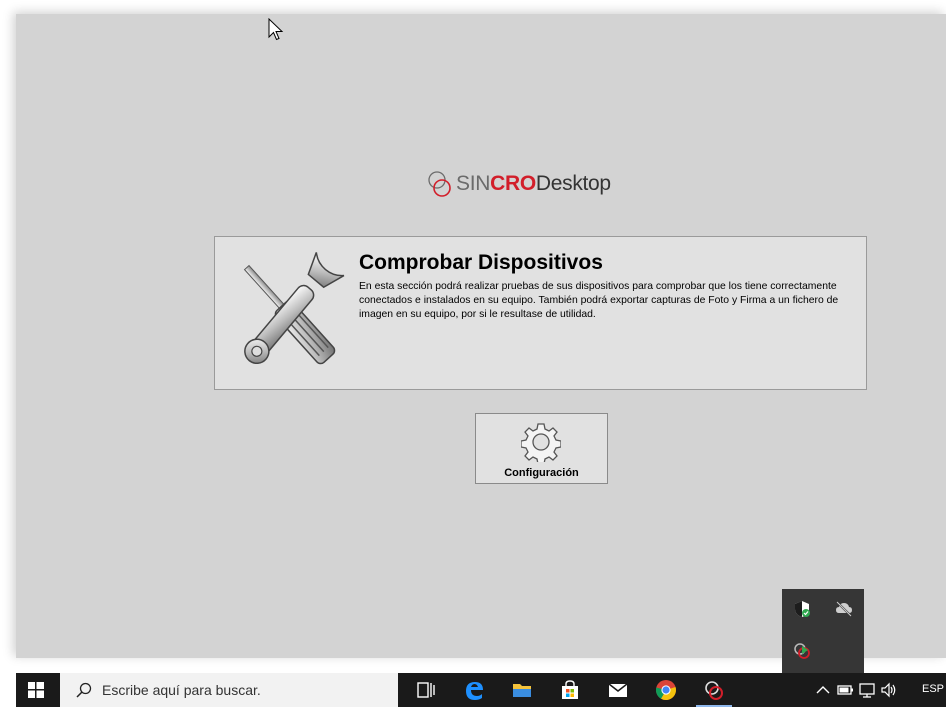 The image size is (946, 707). I want to click on configuration-button: Configuración, so click(541, 448).